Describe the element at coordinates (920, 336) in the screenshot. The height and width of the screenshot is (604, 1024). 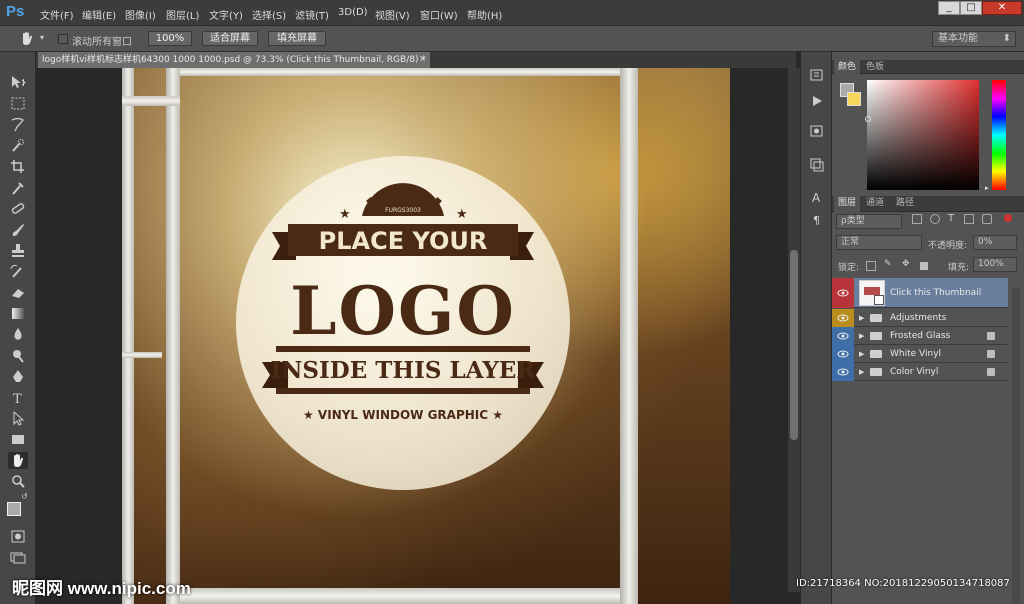
I see `layer-row-frosted-glass: ▶ Frosted Glass` at that location.